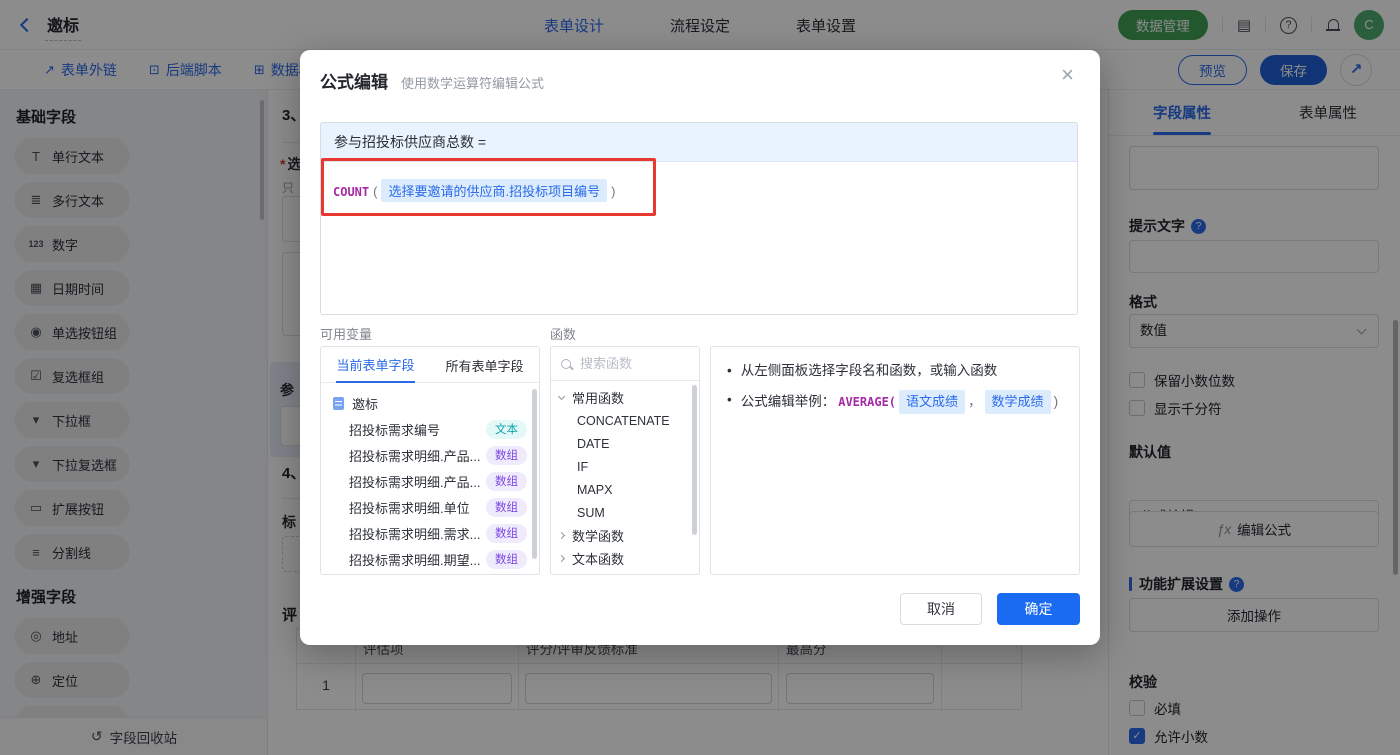 This screenshot has width=1400, height=755. I want to click on cancel-button: 取消, so click(941, 609).